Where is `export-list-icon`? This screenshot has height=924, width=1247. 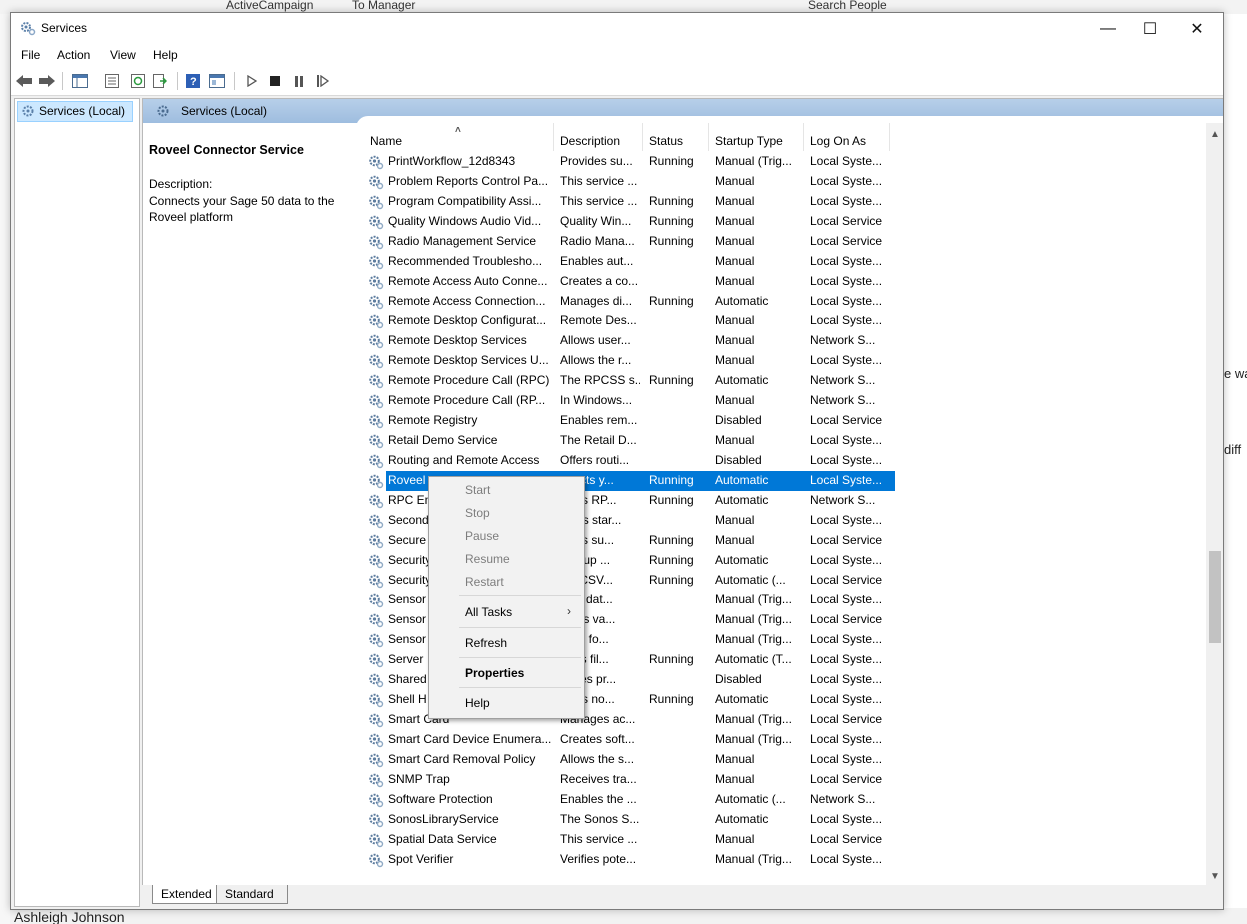 export-list-icon is located at coordinates (160, 81).